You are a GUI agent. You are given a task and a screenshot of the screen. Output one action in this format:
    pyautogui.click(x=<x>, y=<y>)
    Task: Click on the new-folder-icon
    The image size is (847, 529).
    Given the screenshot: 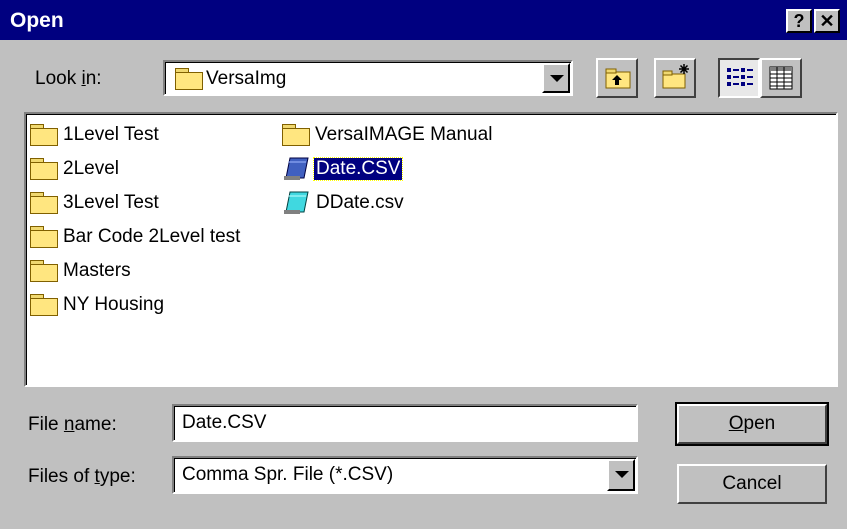 What is the action you would take?
    pyautogui.click(x=675, y=76)
    